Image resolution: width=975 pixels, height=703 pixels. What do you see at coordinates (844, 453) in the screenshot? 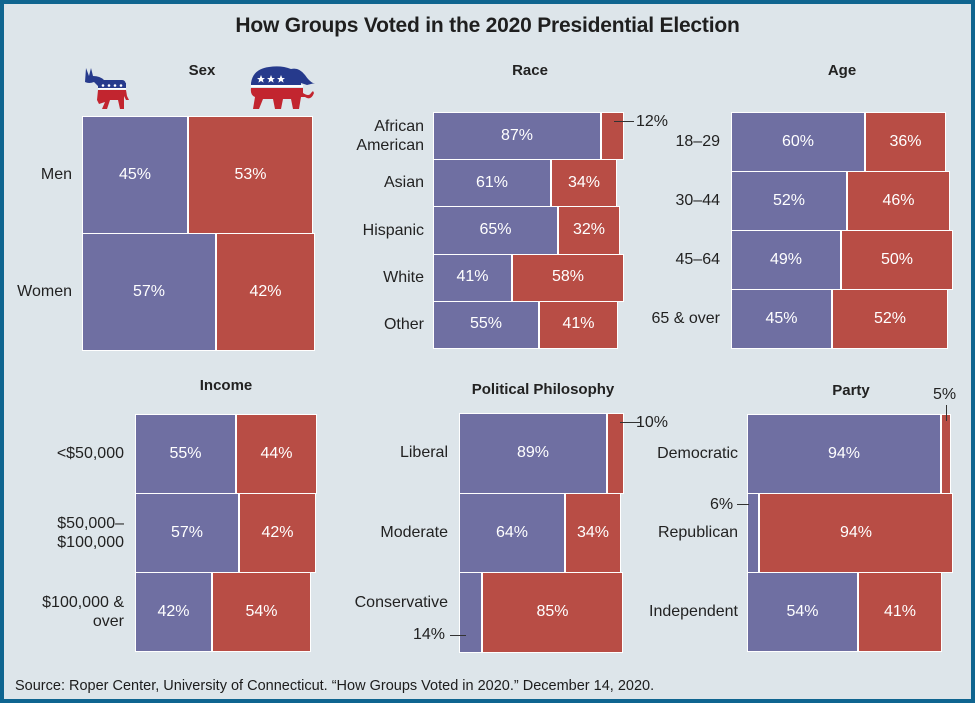
I see `value-label-dem: 94%` at bounding box center [844, 453].